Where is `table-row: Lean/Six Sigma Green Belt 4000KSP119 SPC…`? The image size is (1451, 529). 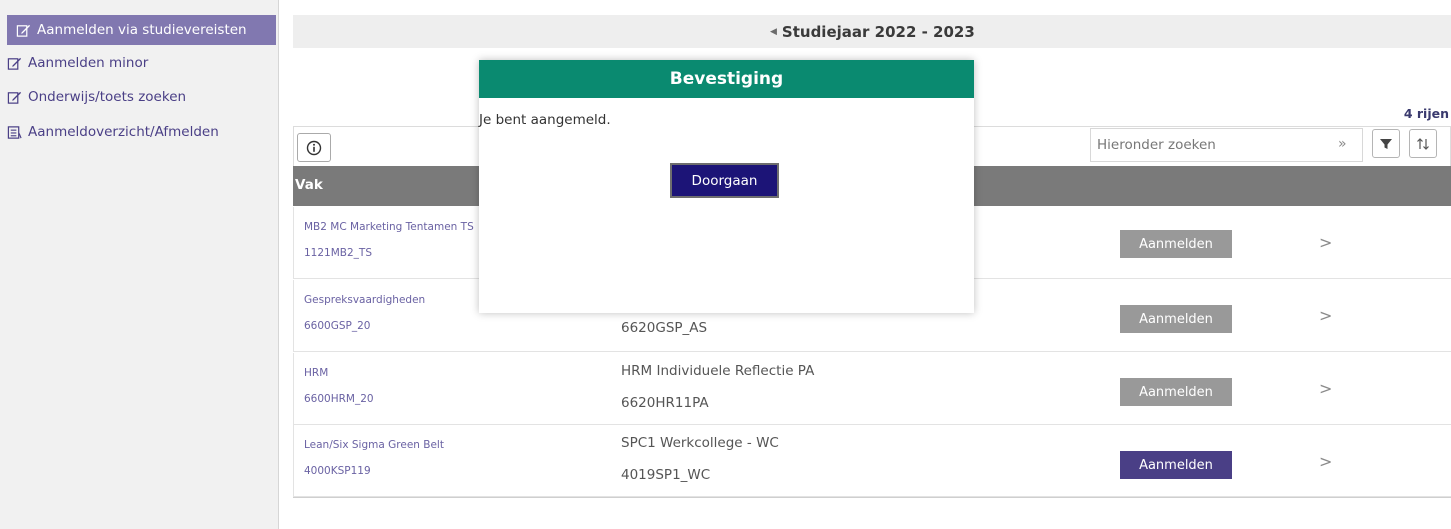 table-row: Lean/Six Sigma Green Belt 4000KSP119 SPC… is located at coordinates (872, 461).